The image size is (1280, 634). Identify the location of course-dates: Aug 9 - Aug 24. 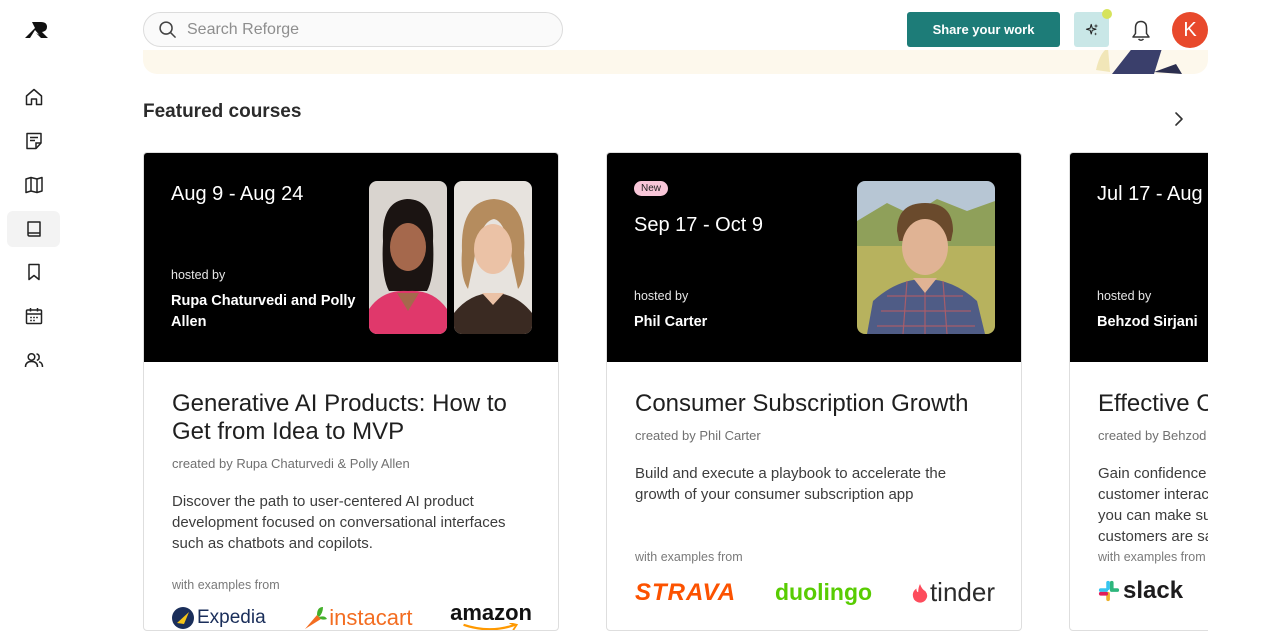
(237, 194).